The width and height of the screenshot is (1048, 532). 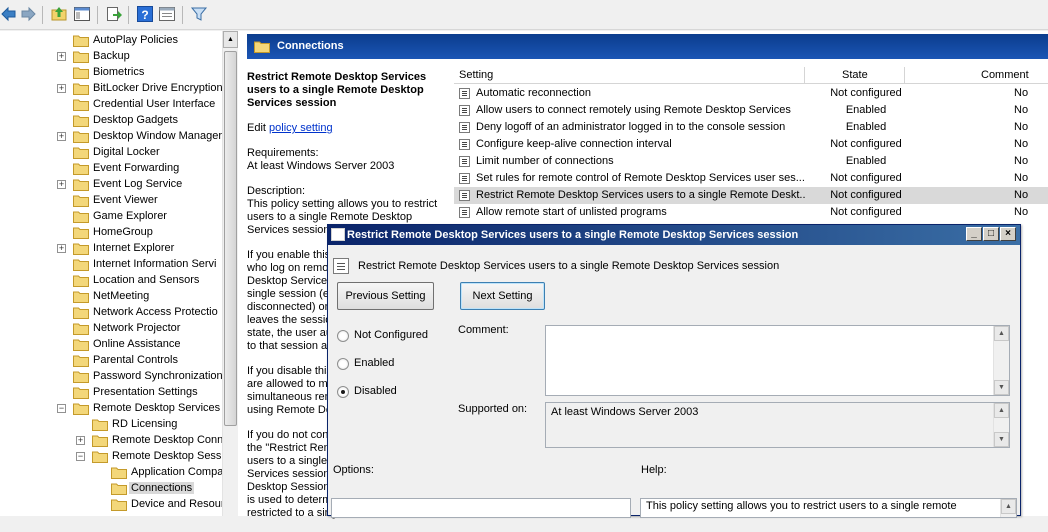 What do you see at coordinates (1008, 234) in the screenshot?
I see `close-icon: ×` at bounding box center [1008, 234].